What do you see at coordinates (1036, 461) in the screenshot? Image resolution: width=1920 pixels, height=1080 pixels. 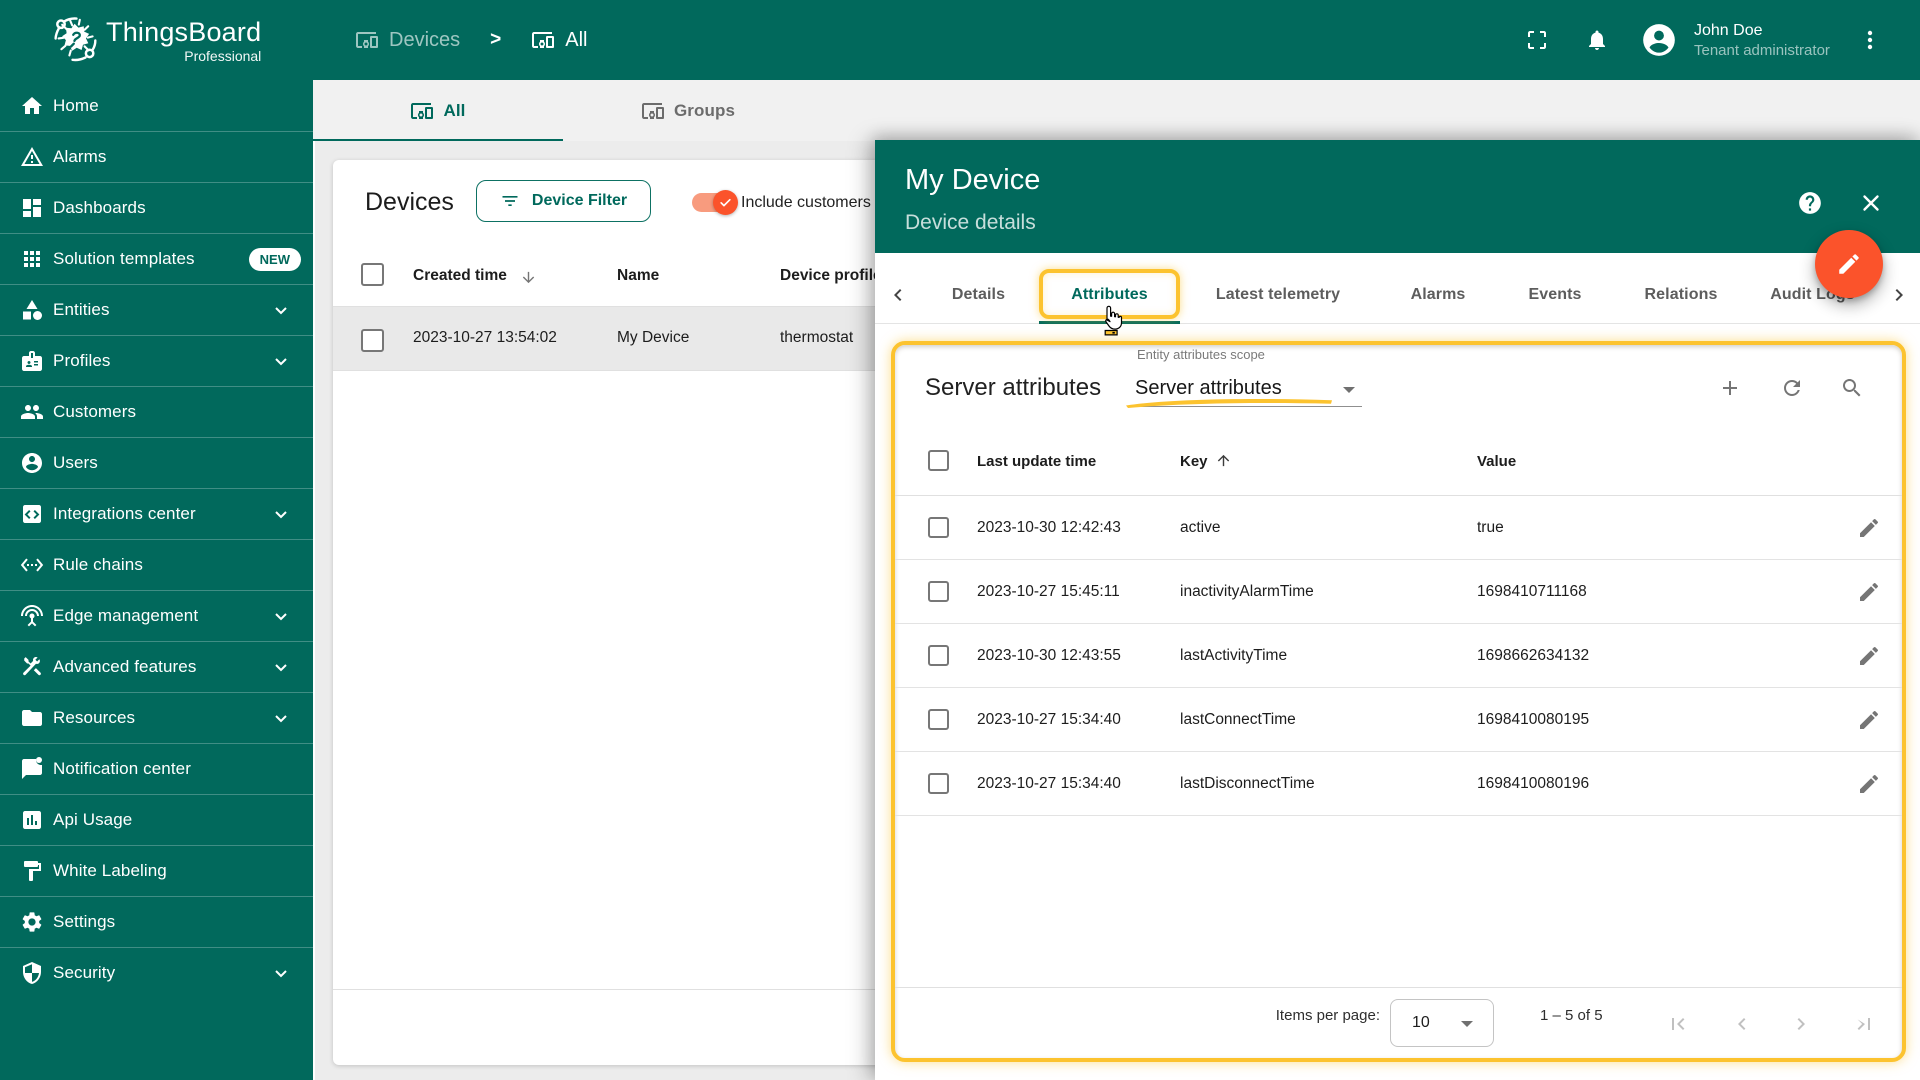 I see `col-last-update-time: Last update time` at bounding box center [1036, 461].